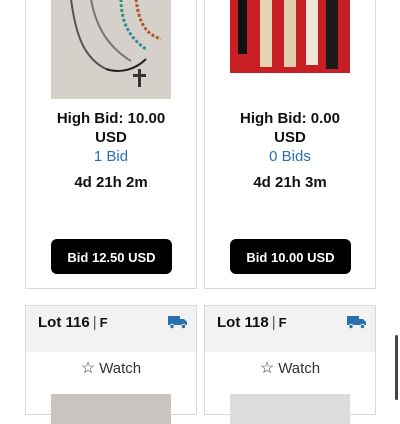  I want to click on lot-title: Lot 116 | F, so click(73, 322).